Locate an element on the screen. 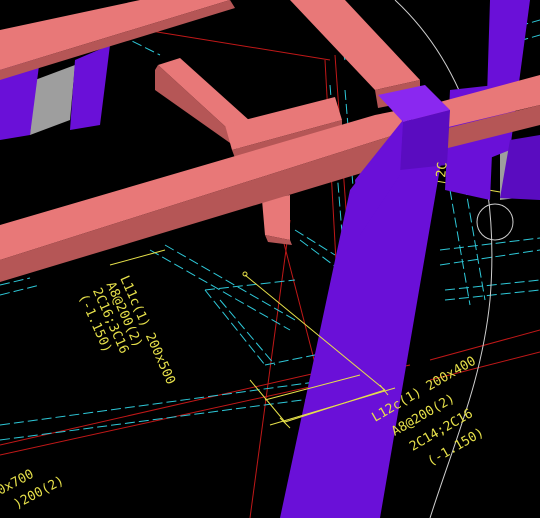 This screenshot has height=518, width=540. annotation-partial: 0x700 )200(2) is located at coordinates (33, 490).